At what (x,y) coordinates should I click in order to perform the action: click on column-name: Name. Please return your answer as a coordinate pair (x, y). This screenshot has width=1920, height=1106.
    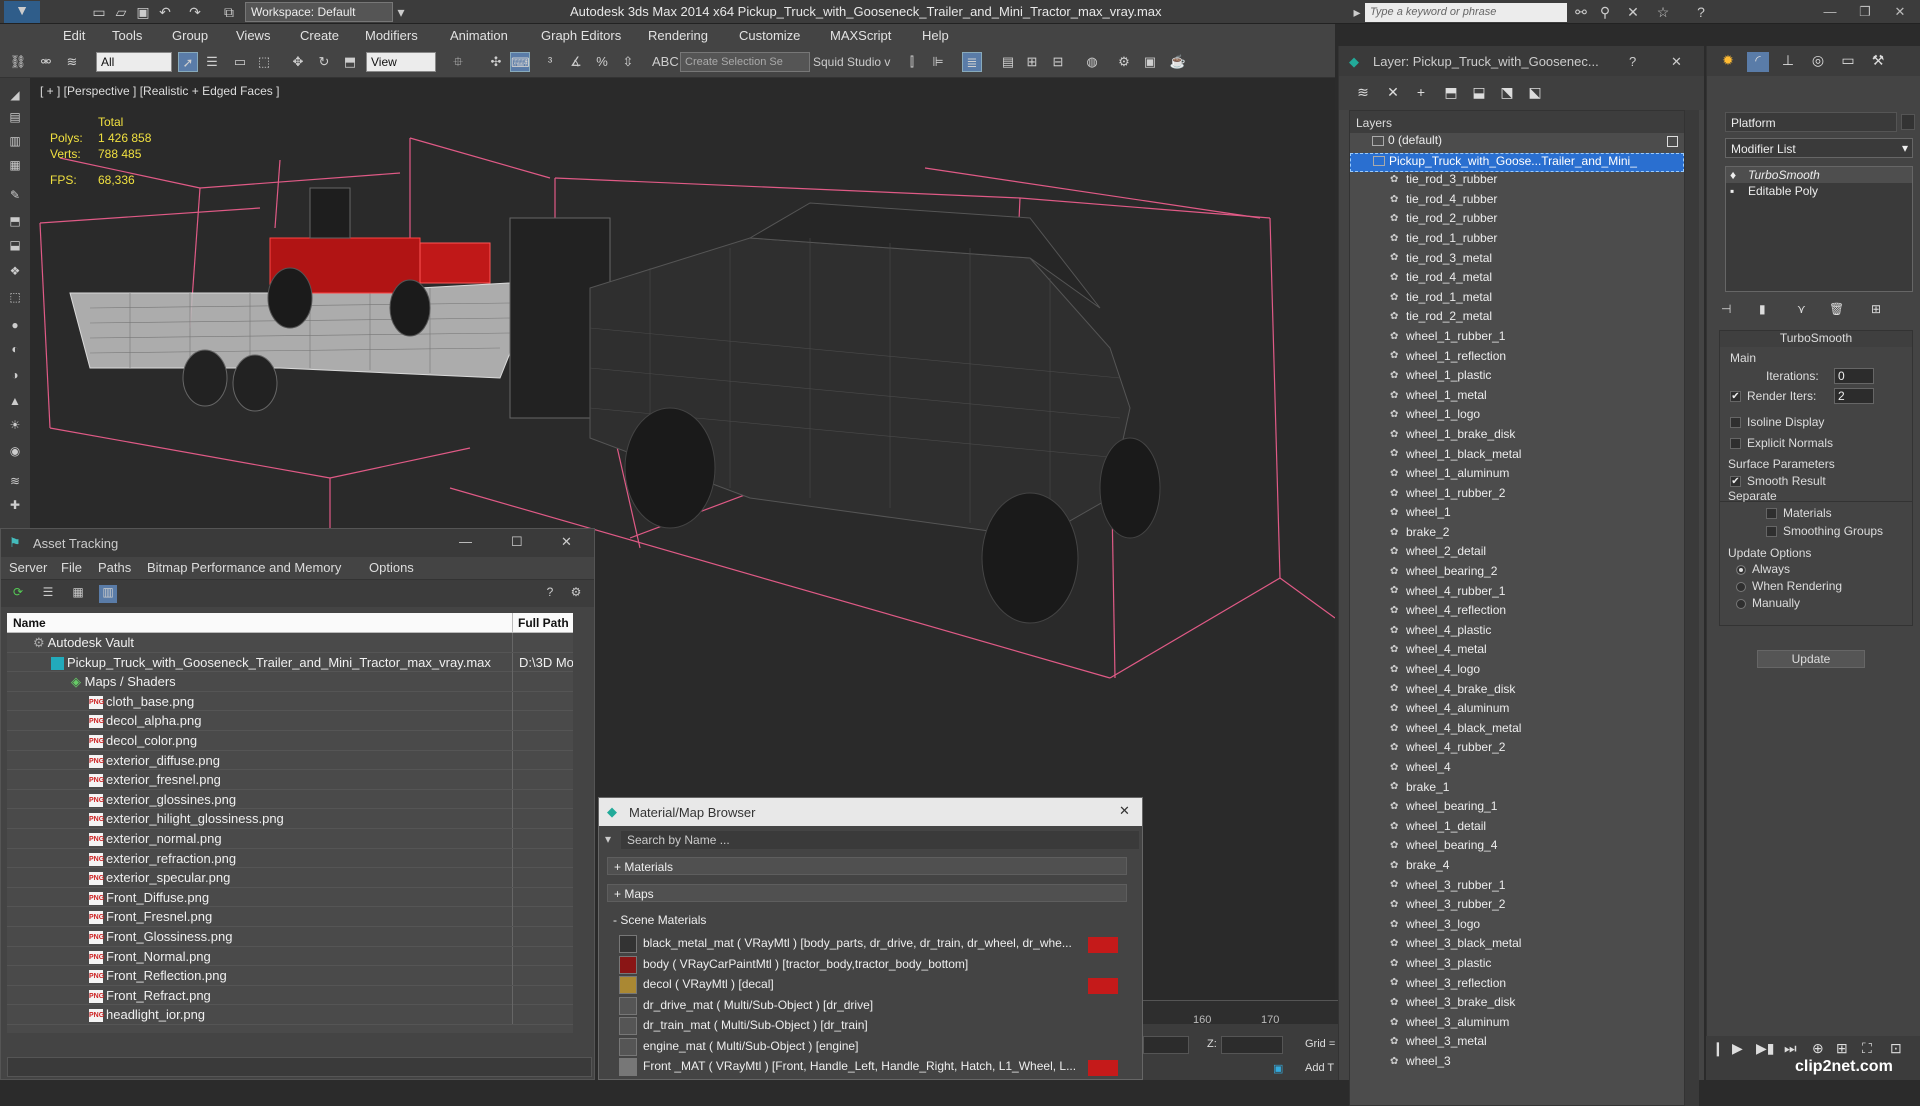
    Looking at the image, I should click on (29, 623).